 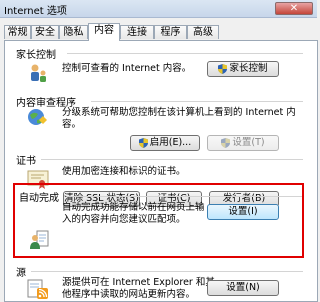 What do you see at coordinates (243, 288) in the screenshot?
I see `feeds-settings-button: 设置(N)` at bounding box center [243, 288].